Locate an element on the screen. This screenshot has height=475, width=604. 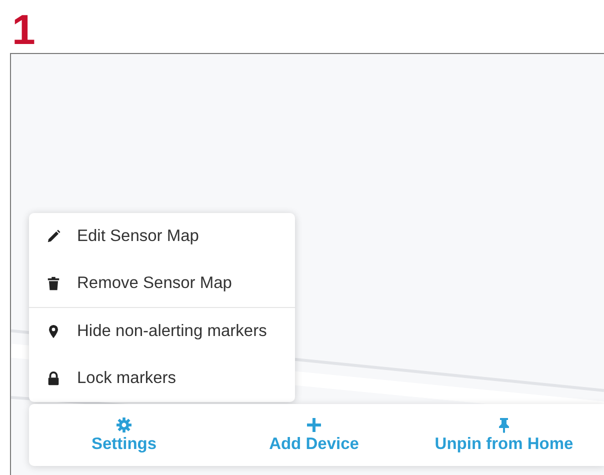
pencil-icon is located at coordinates (53, 236).